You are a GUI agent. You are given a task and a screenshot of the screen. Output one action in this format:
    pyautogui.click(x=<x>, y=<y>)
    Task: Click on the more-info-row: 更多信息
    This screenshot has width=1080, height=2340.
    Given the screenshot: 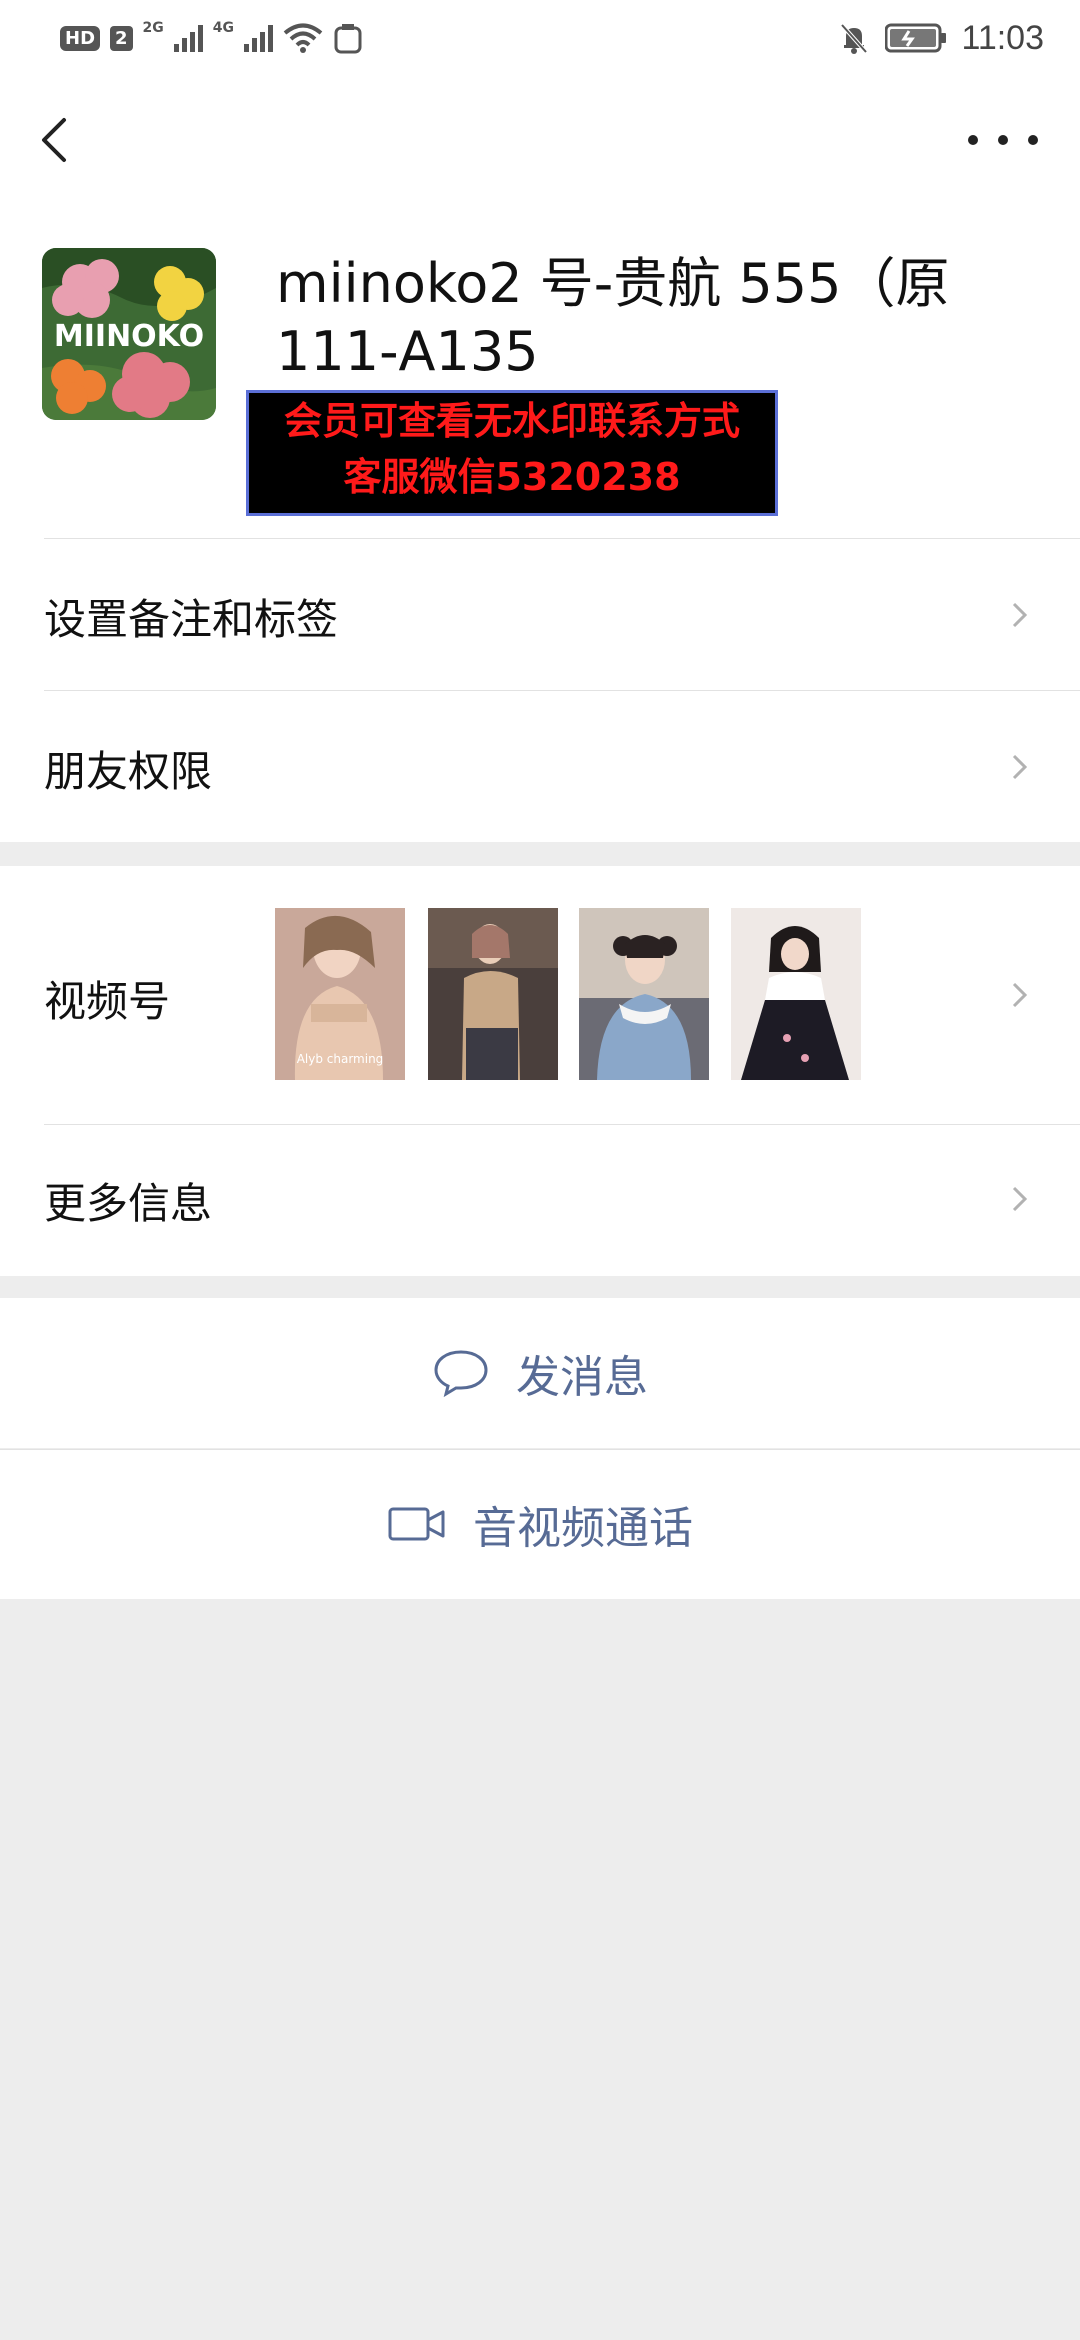 What is the action you would take?
    pyautogui.click(x=540, y=1200)
    